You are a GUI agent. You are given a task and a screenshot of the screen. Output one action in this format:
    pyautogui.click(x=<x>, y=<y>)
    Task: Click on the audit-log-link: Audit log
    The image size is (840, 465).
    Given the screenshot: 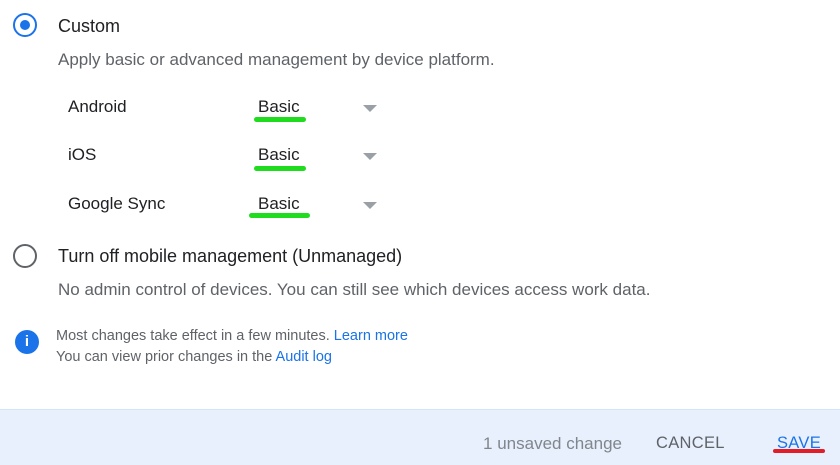 What is the action you would take?
    pyautogui.click(x=304, y=357)
    